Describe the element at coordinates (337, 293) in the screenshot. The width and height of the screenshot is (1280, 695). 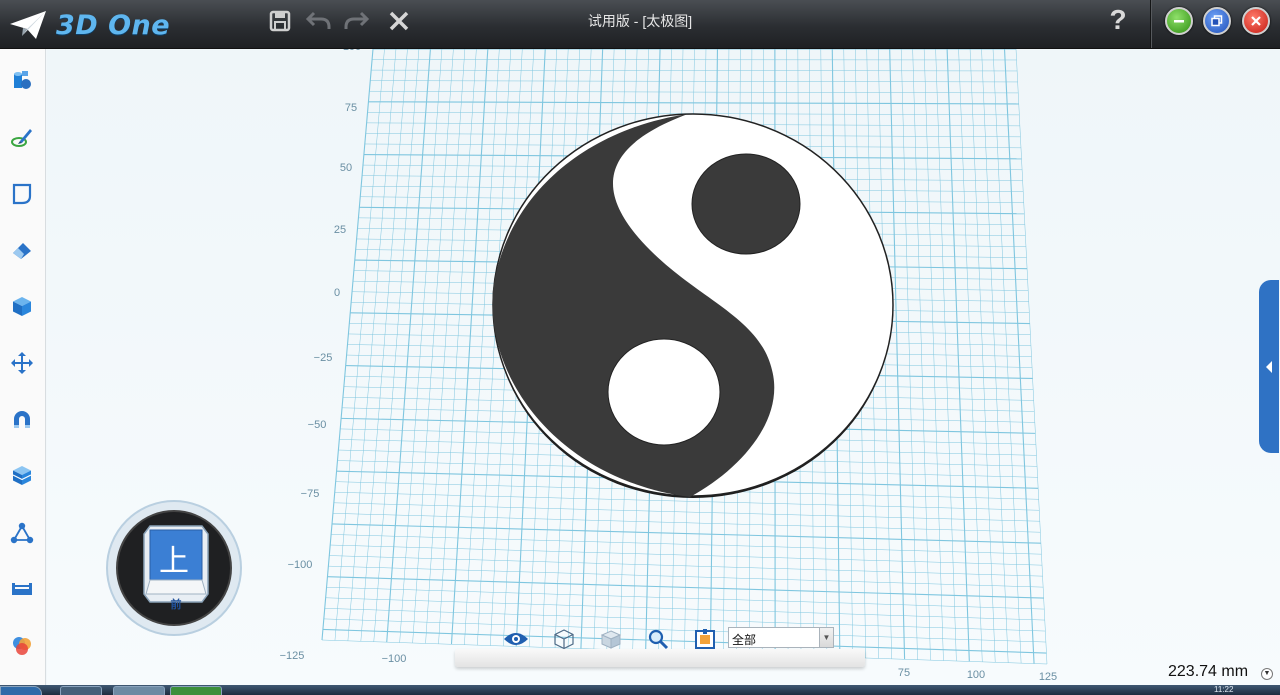
I see `grid-y-tick-label: 0` at that location.